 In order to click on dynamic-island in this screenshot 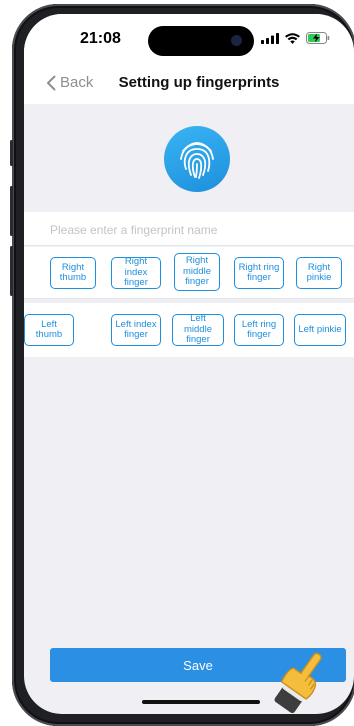, I will do `click(201, 41)`.